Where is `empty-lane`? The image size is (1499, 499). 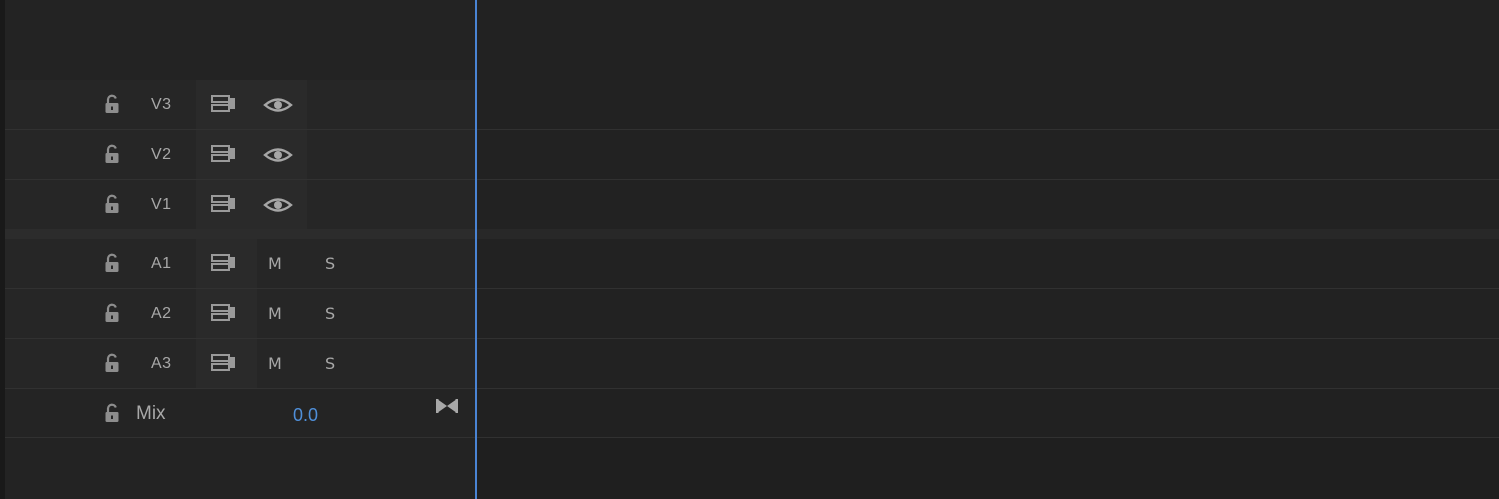 empty-lane is located at coordinates (987, 468).